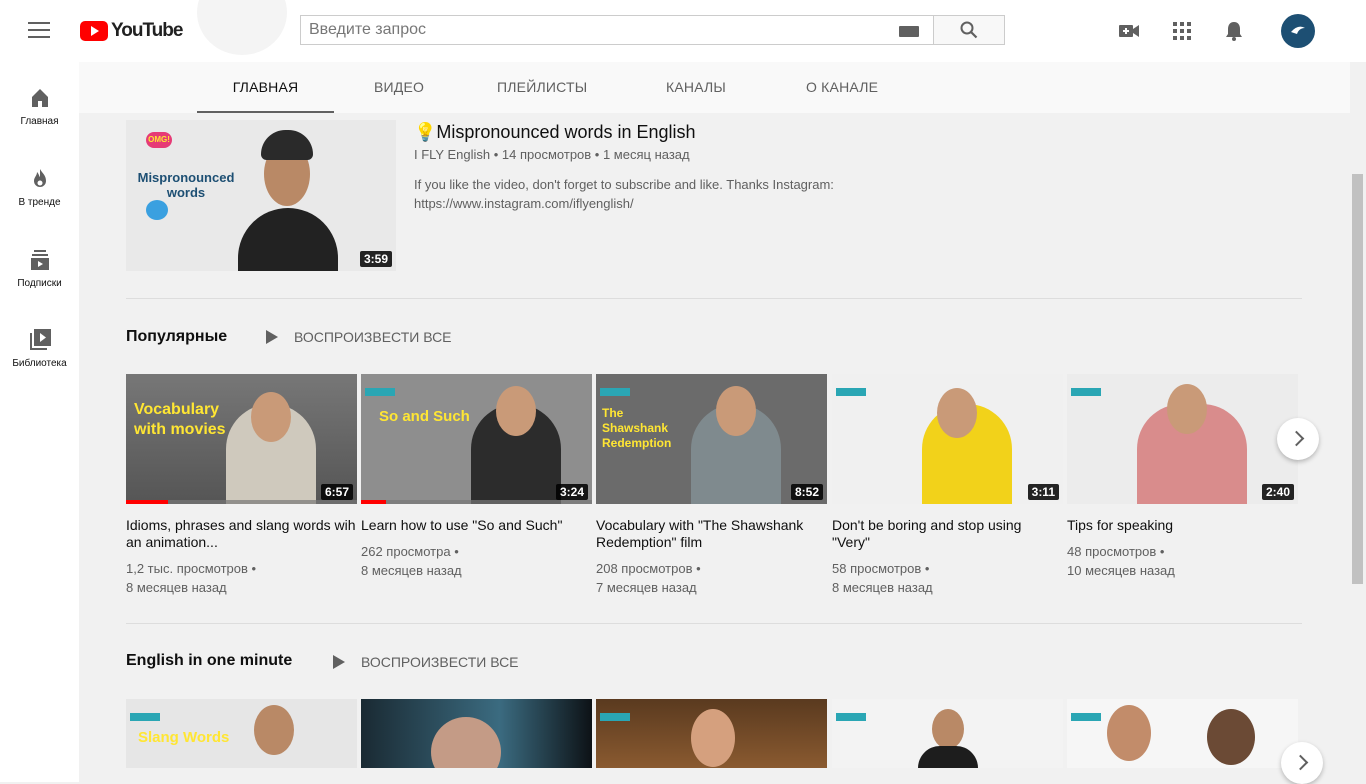 Image resolution: width=1366 pixels, height=784 pixels. I want to click on channel-tabs: ГЛАВНАЯ ВИДЕО ПЛЕЙЛИСТЫ КАНАЛЫ О КАНАЛЕ, so click(714, 87).